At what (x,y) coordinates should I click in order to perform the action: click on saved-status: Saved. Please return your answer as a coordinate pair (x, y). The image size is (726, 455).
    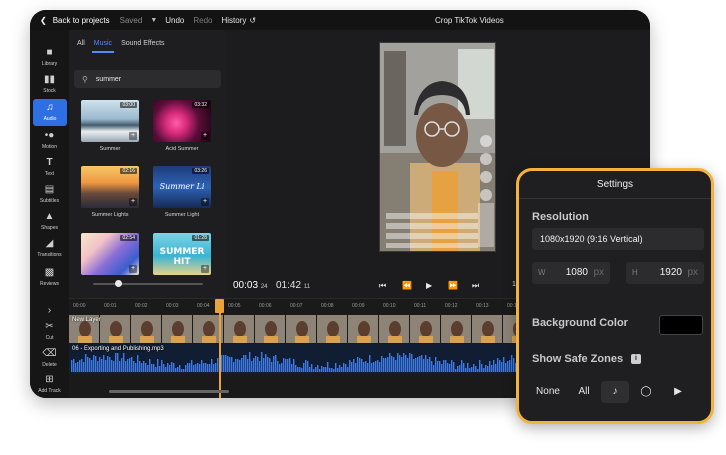
    Looking at the image, I should click on (131, 20).